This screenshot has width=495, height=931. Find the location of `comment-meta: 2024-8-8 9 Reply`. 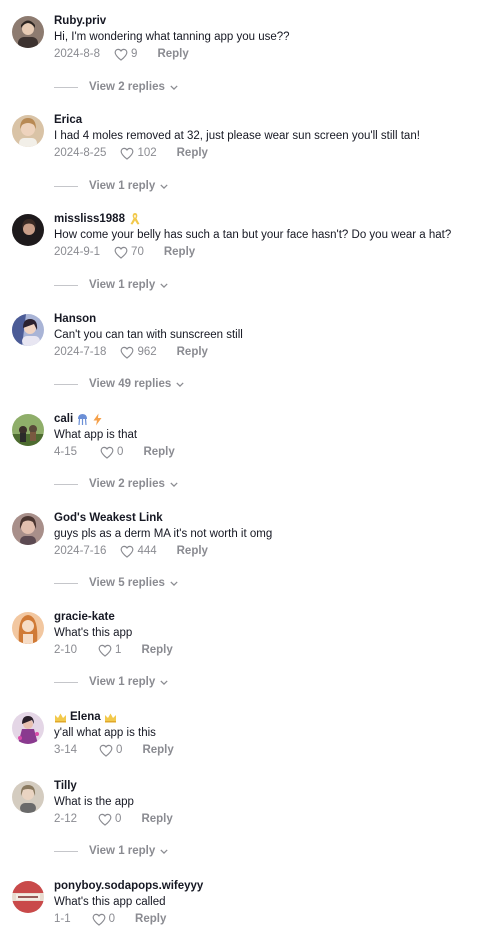

comment-meta: 2024-8-8 9 Reply is located at coordinates (264, 54).